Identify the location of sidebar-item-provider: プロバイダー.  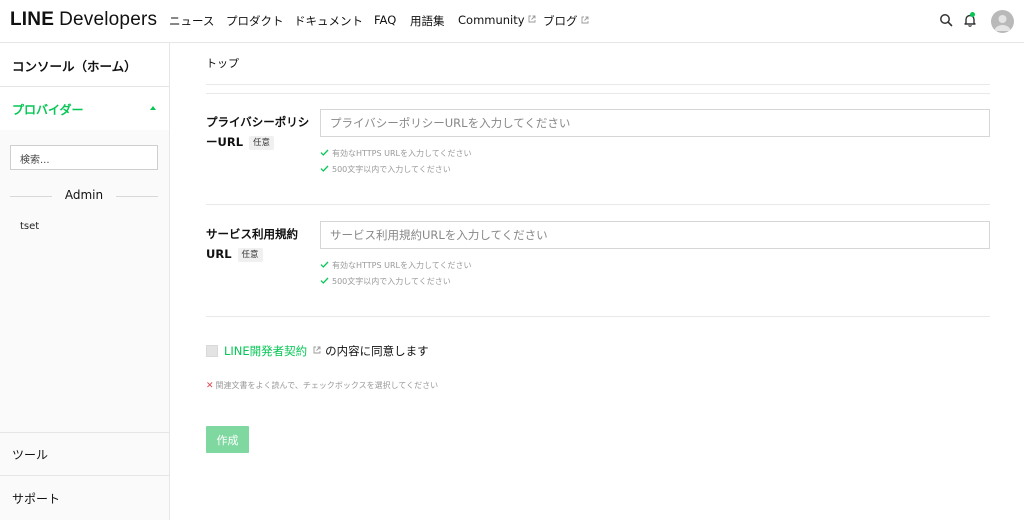
(84, 108).